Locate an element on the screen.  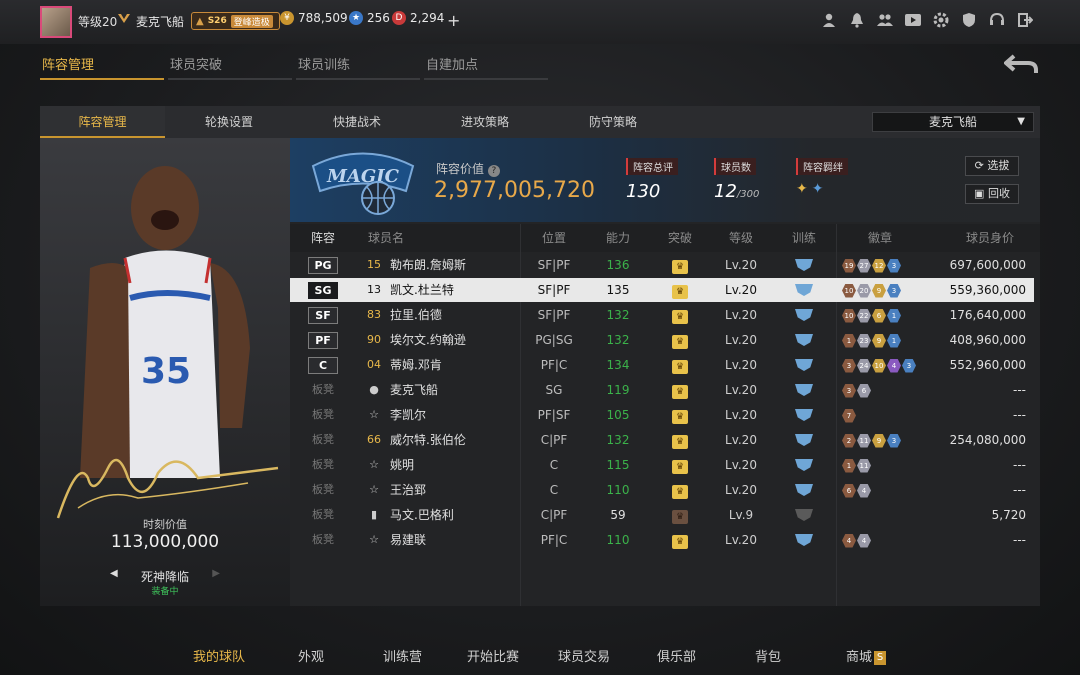
headset-icon is located at coordinates (997, 21).